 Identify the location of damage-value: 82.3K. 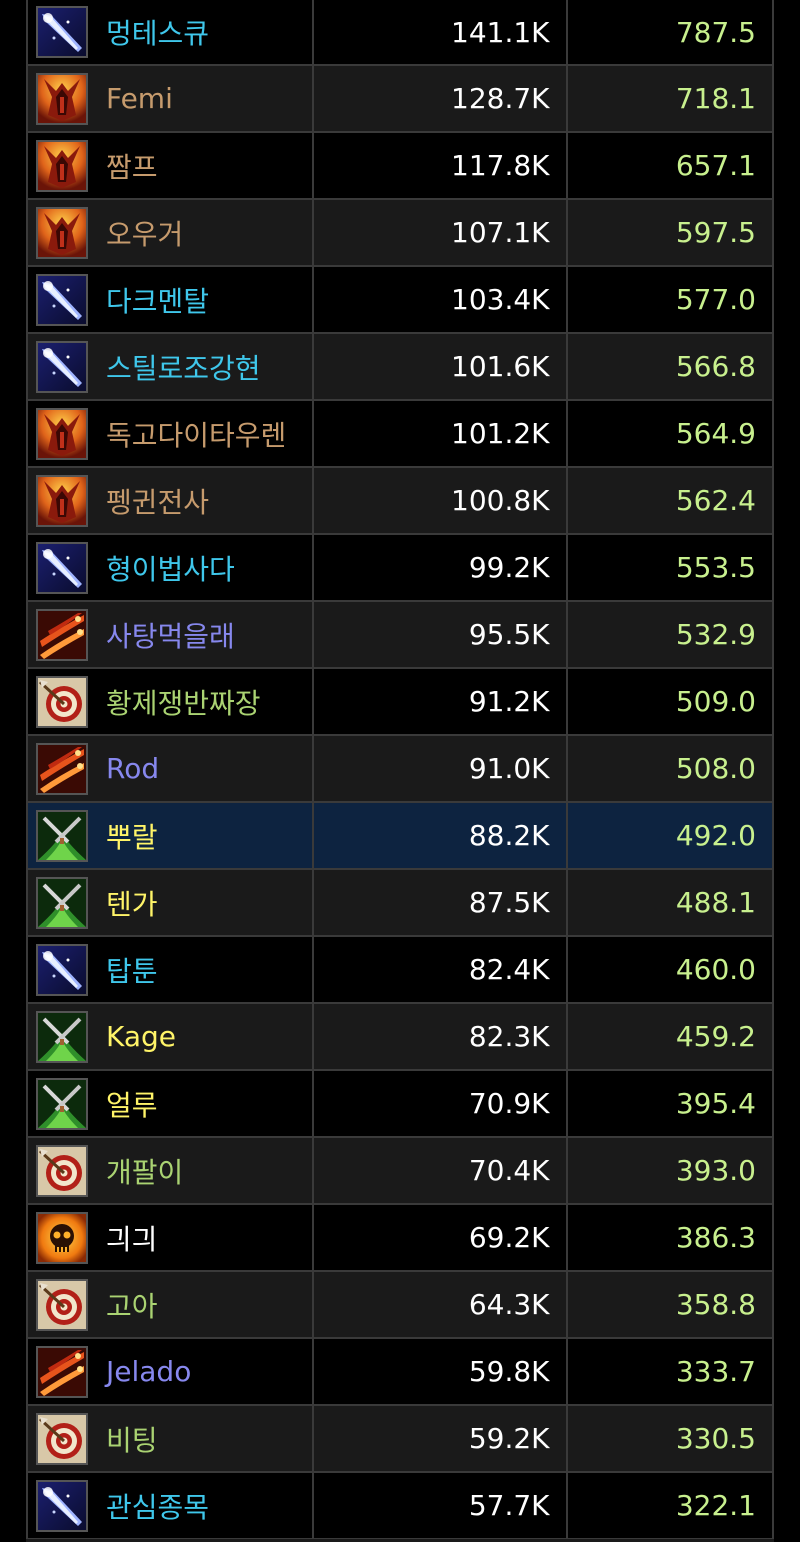
(441, 1036).